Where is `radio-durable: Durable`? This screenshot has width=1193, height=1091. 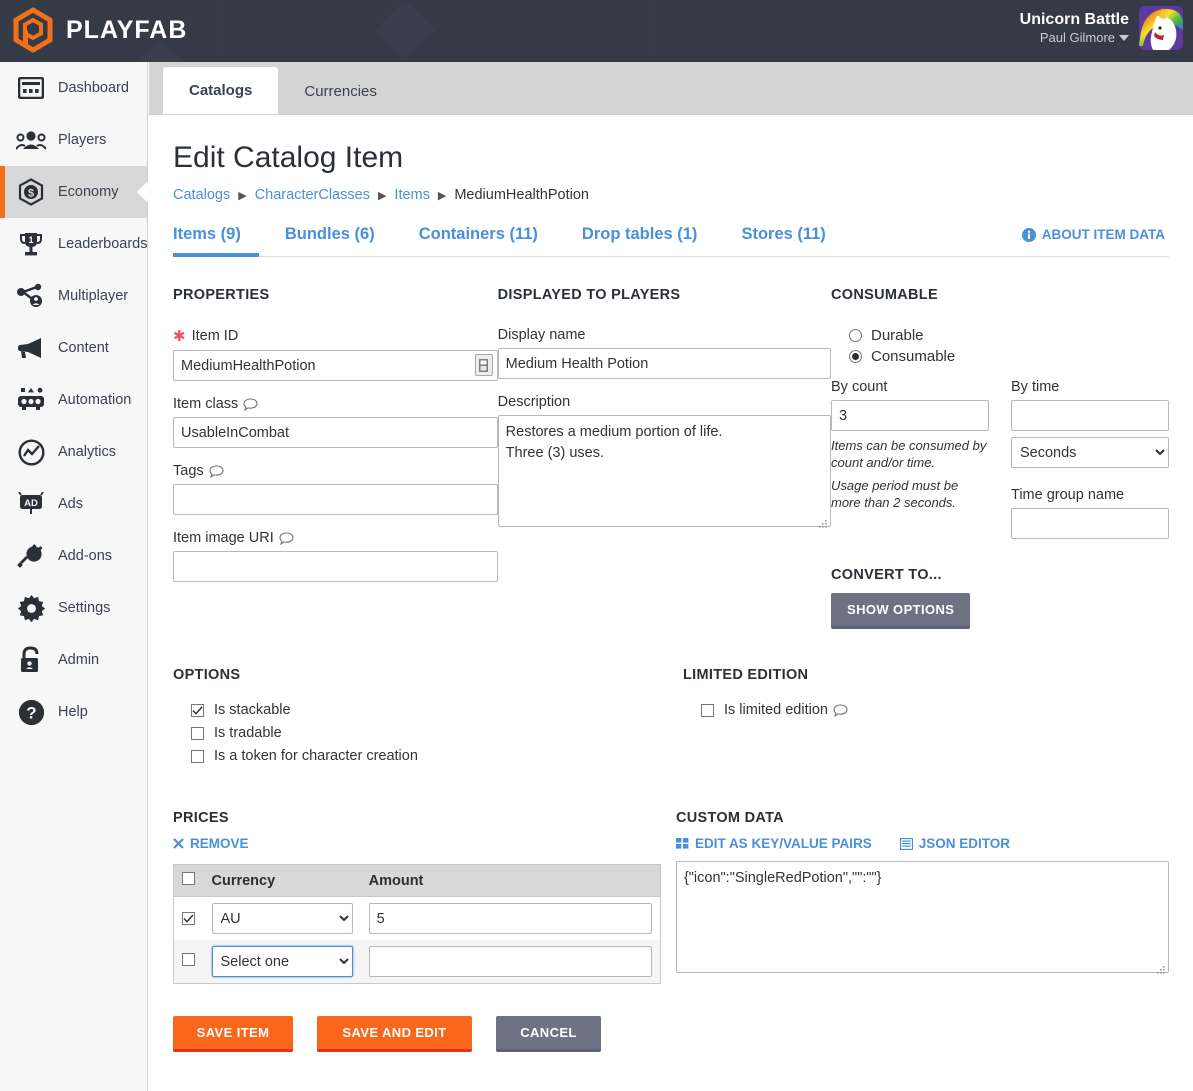
radio-durable: Durable is located at coordinates (1000, 335).